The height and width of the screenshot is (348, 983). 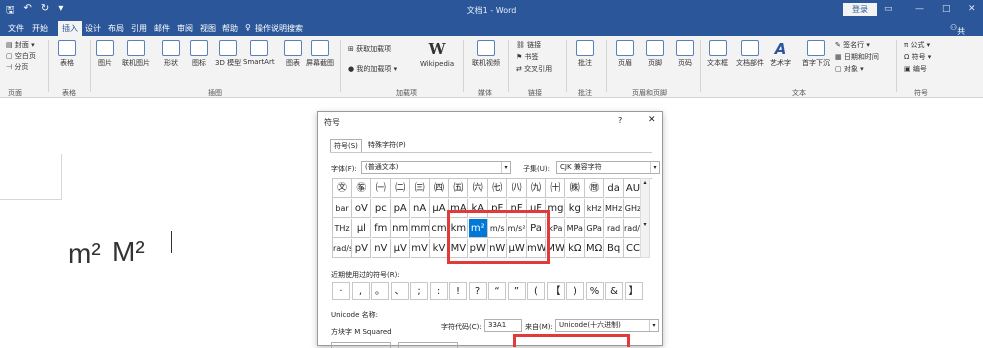 What do you see at coordinates (685, 54) in the screenshot?
I see `page-number-button: 页码` at bounding box center [685, 54].